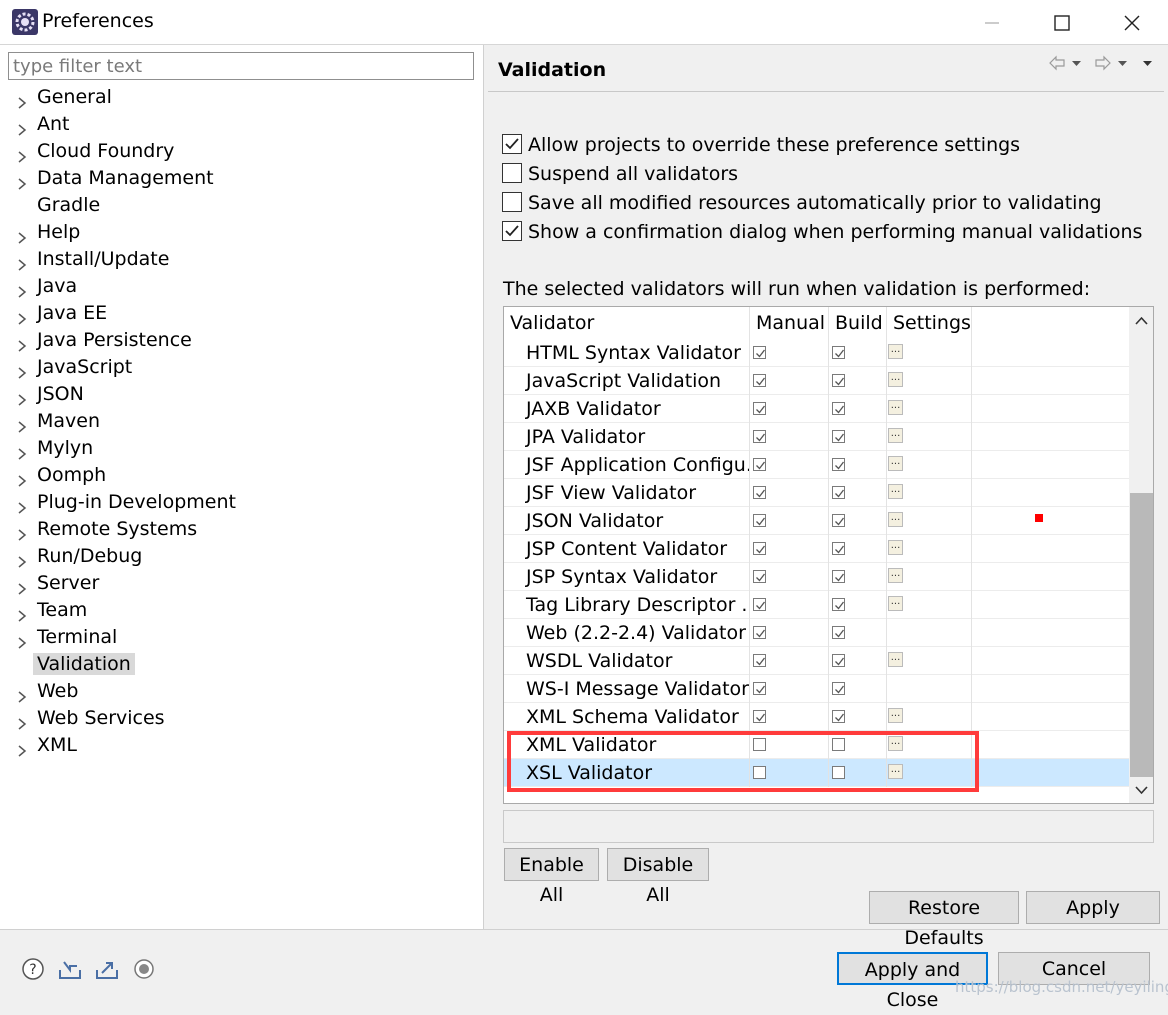 The image size is (1168, 1015). What do you see at coordinates (1132, 22) in the screenshot?
I see `close-button` at bounding box center [1132, 22].